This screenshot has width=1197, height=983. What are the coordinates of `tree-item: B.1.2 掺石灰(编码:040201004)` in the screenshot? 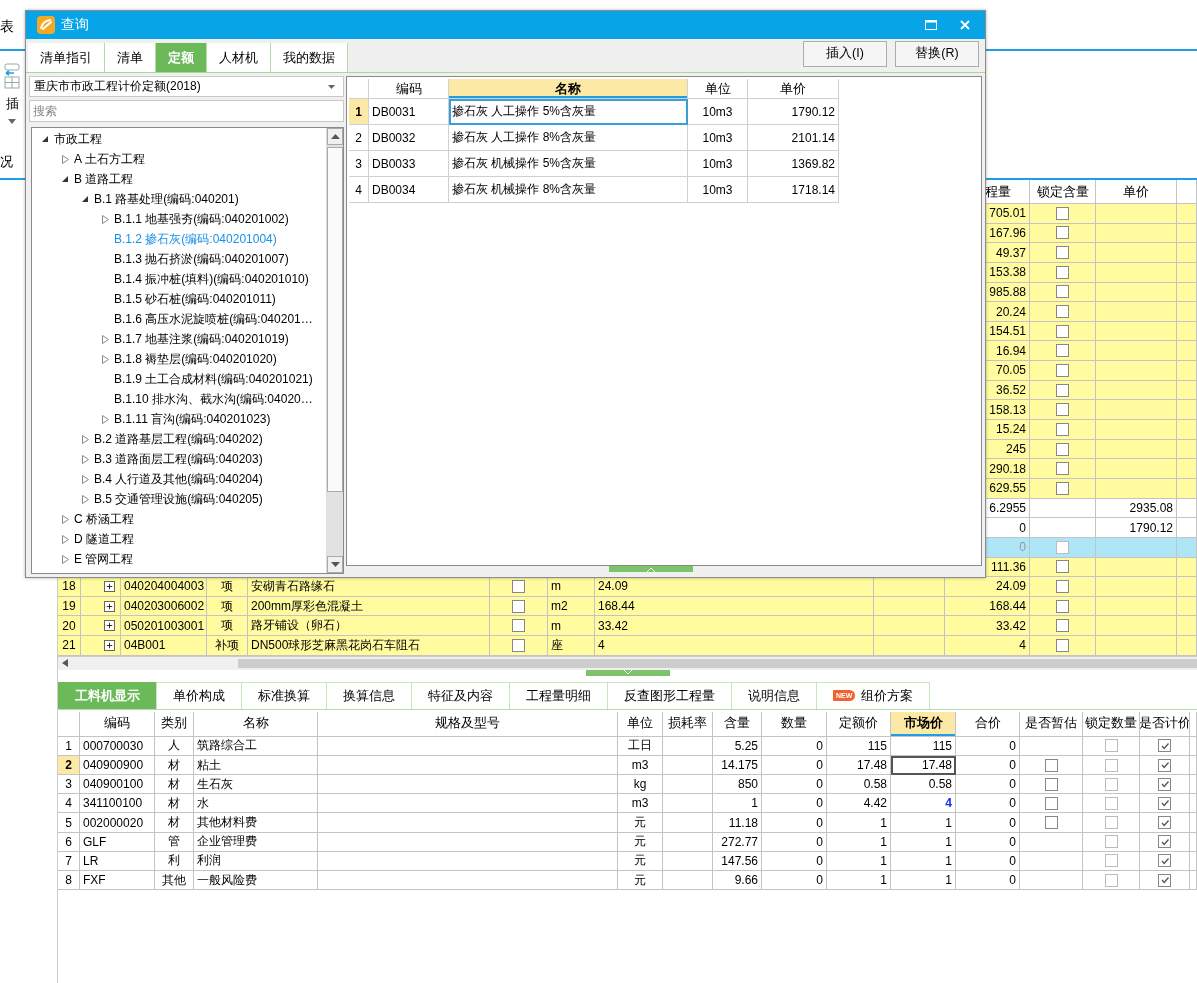 It's located at (179, 239).